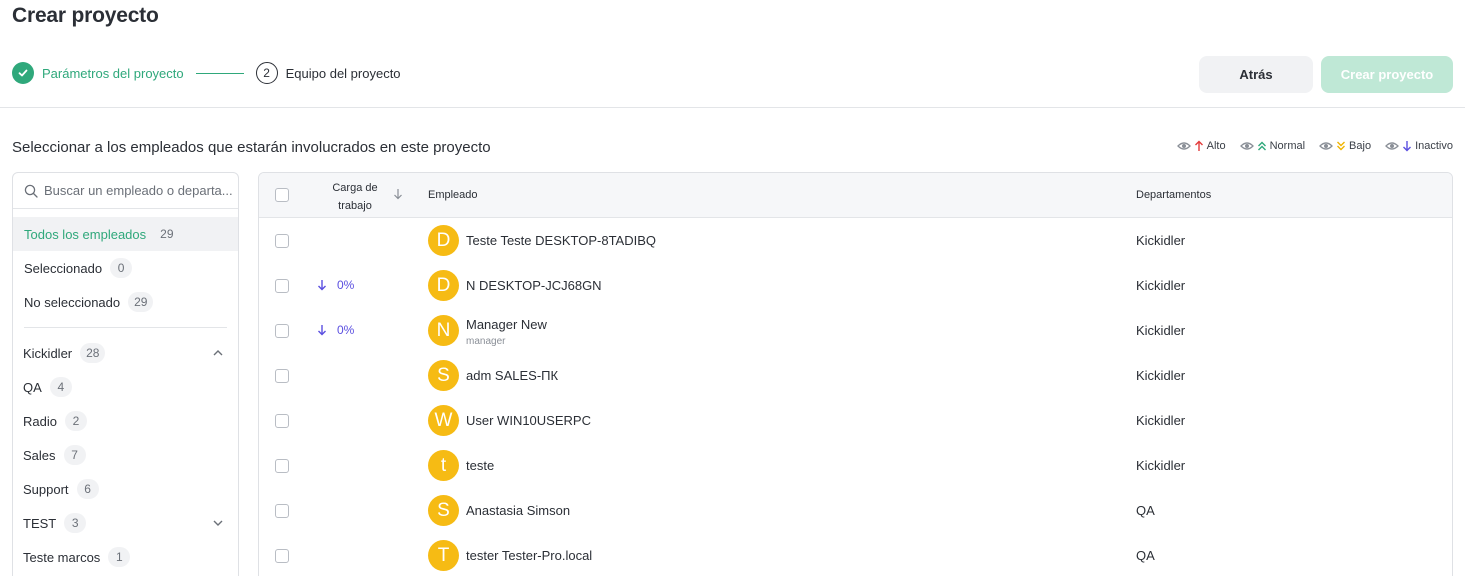 The height and width of the screenshot is (576, 1465). Describe the element at coordinates (855, 195) in the screenshot. I see `table-header: Carga de trabajo Empleado Departamentos` at that location.